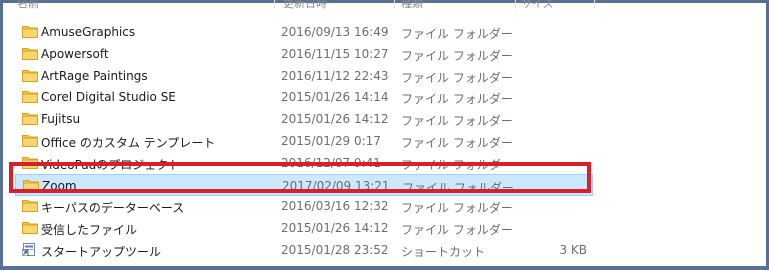 The width and height of the screenshot is (769, 270). Describe the element at coordinates (101, 252) in the screenshot. I see `file-name: スタートアップツール` at that location.